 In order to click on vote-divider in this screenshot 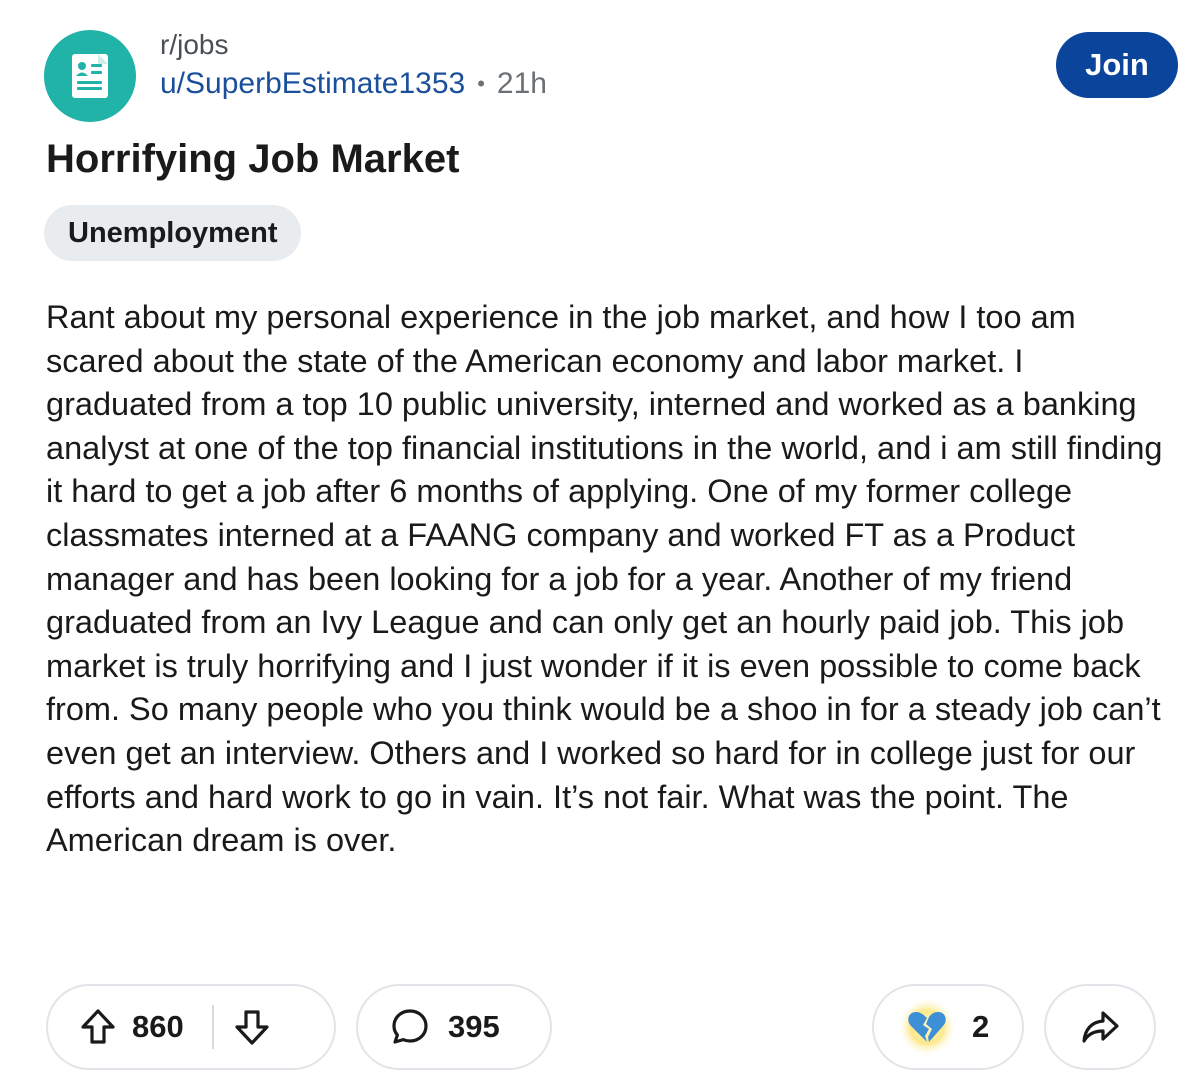, I will do `click(212, 1027)`.